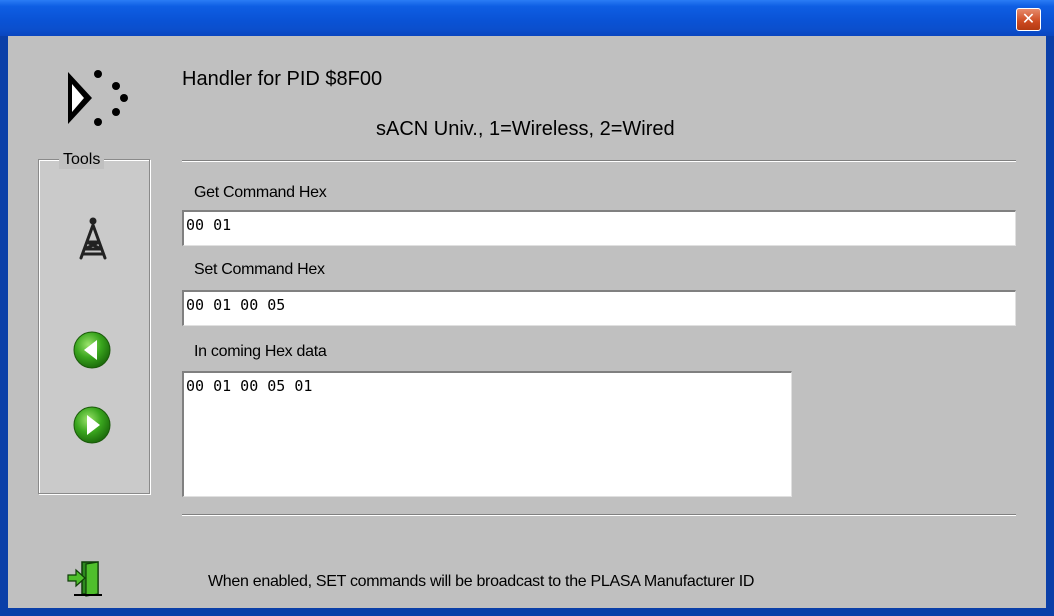  What do you see at coordinates (260, 192) in the screenshot?
I see `get-command-label: Get Command Hex` at bounding box center [260, 192].